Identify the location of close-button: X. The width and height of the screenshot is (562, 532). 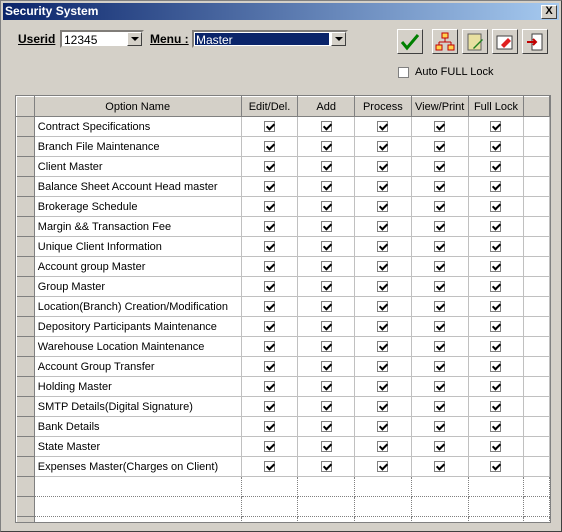
(549, 12).